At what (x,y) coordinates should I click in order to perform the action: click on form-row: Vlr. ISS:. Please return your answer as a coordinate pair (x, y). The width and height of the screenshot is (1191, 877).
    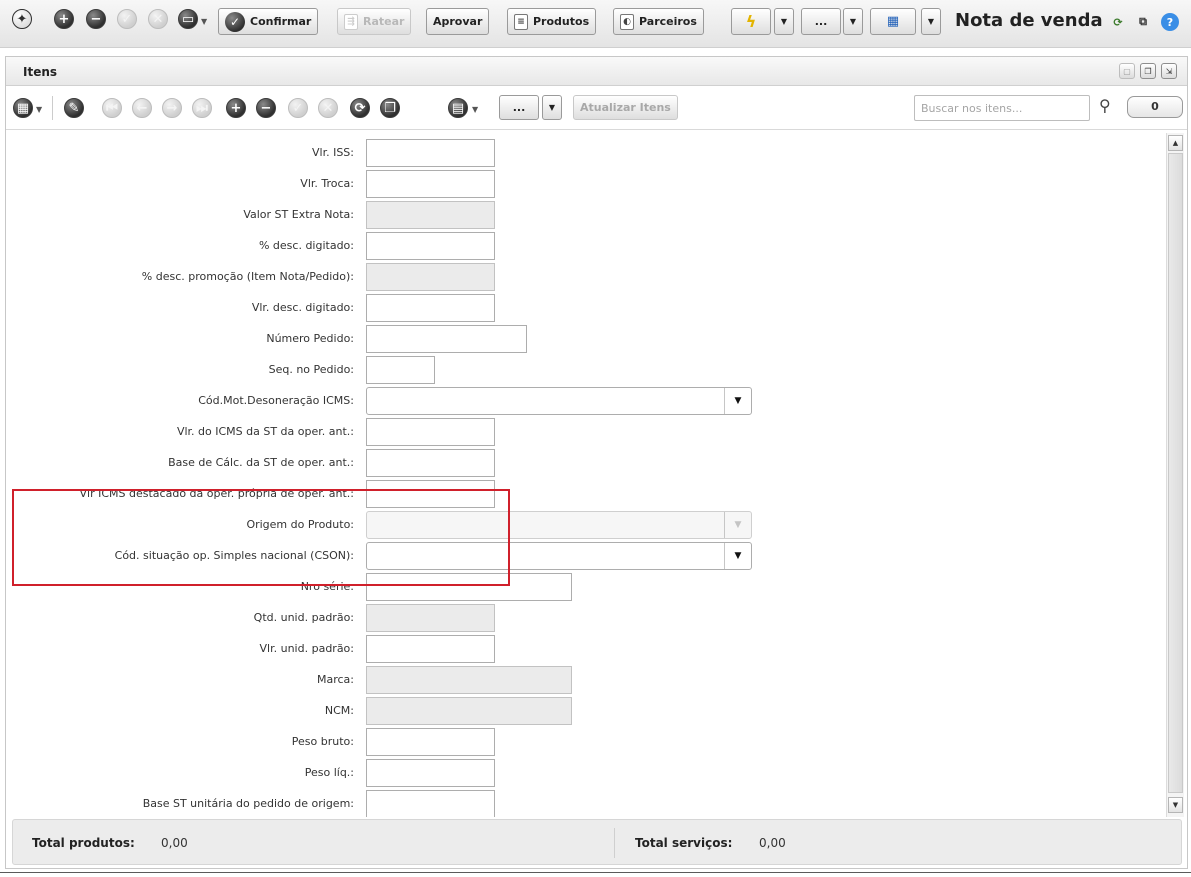
    Looking at the image, I should click on (586, 153).